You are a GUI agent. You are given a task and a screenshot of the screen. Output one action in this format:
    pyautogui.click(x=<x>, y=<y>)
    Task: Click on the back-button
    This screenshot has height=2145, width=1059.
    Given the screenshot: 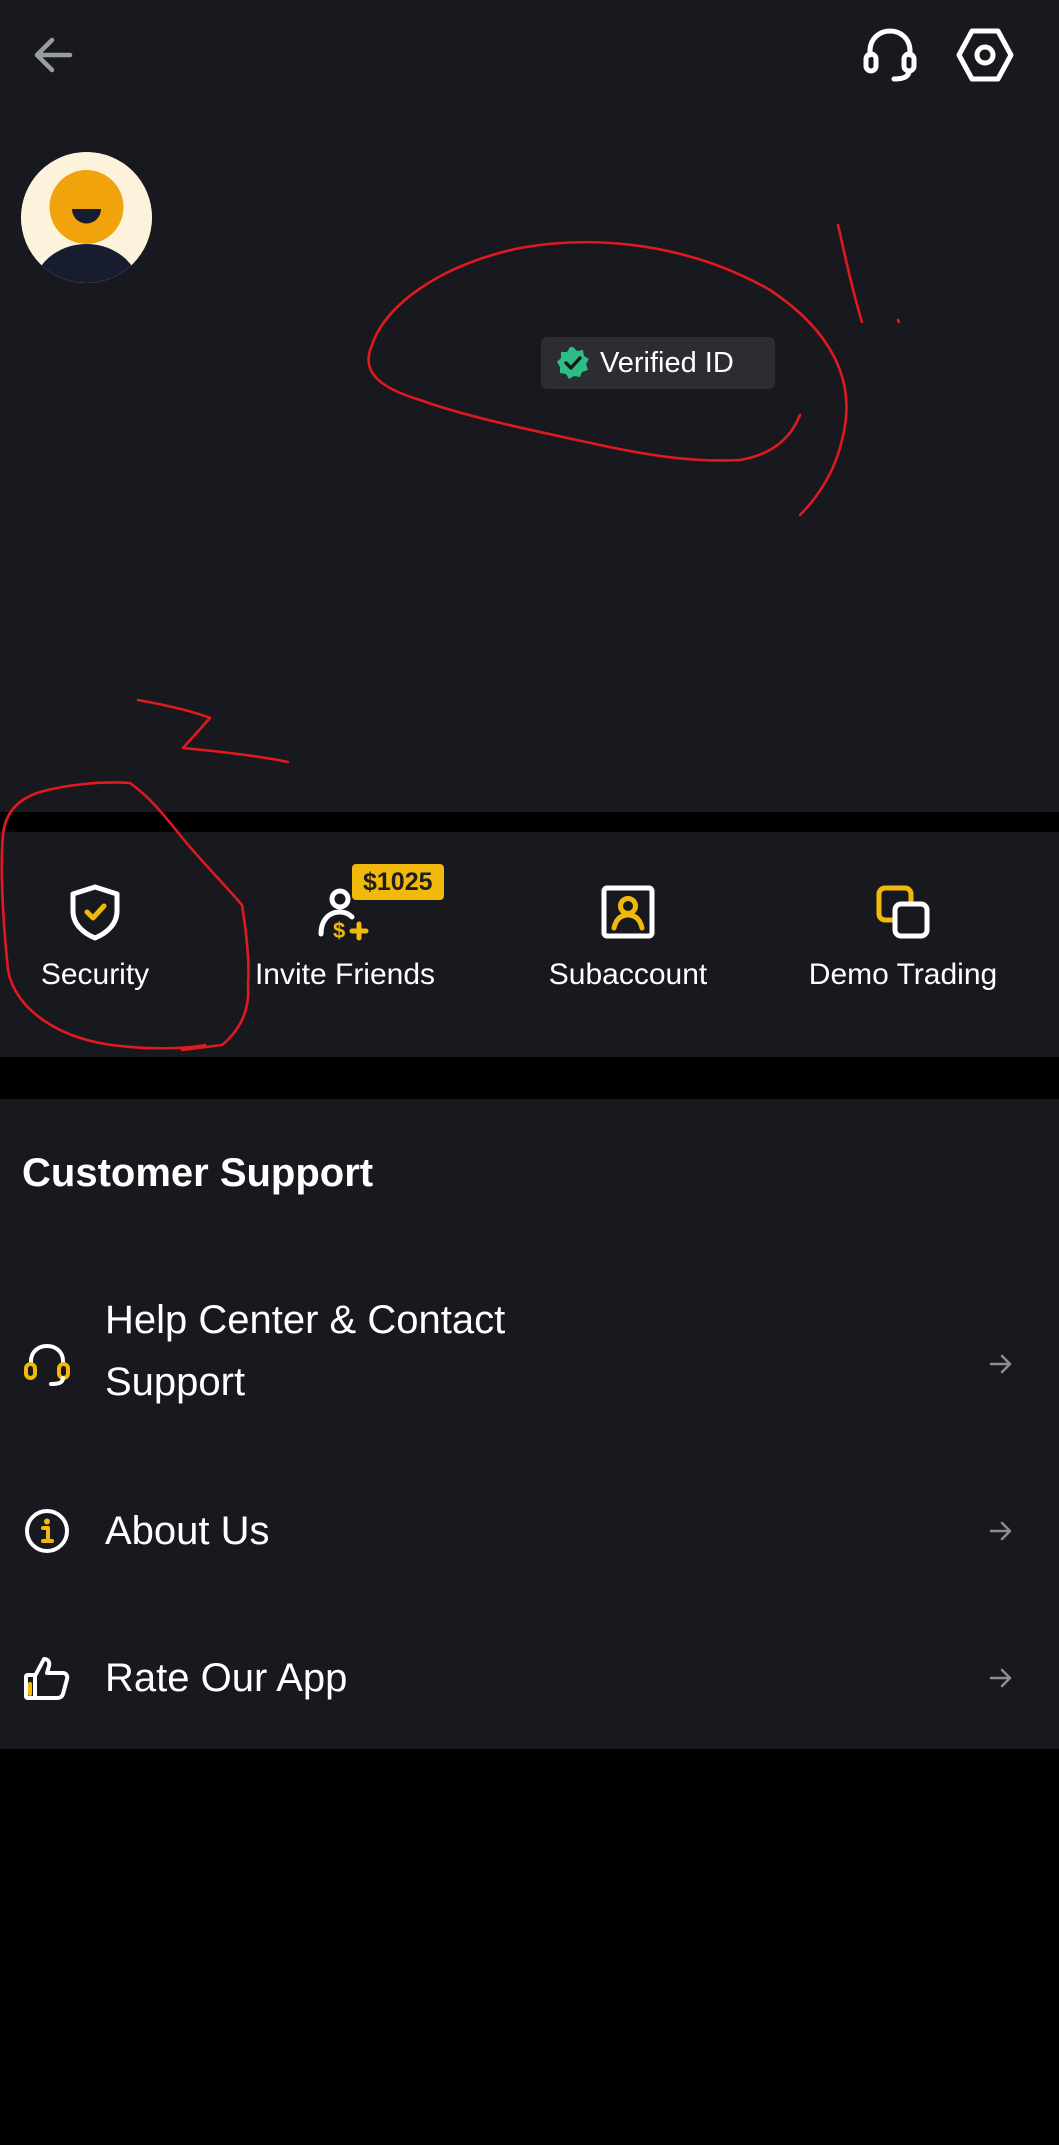 What is the action you would take?
    pyautogui.click(x=53, y=55)
    